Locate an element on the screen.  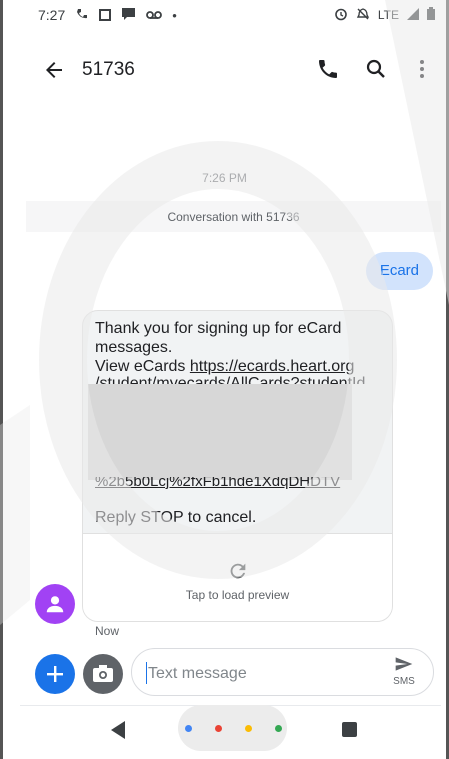
compose-field: SMS is located at coordinates (282, 672).